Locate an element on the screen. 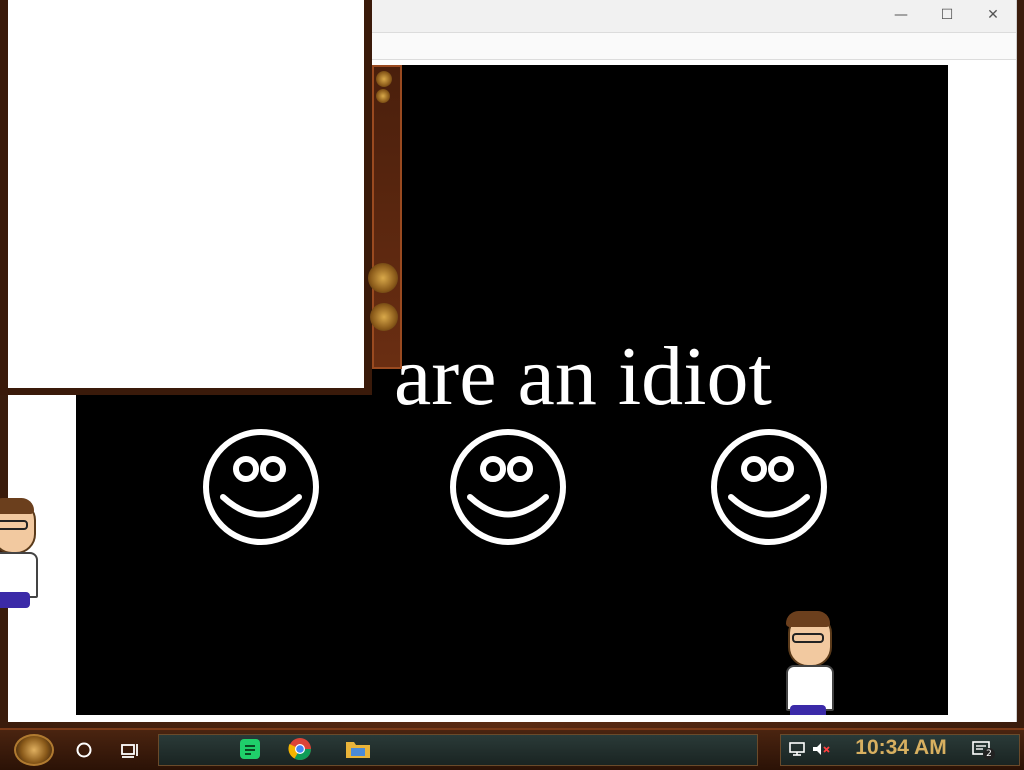  file-explorer-icon is located at coordinates (358, 750).